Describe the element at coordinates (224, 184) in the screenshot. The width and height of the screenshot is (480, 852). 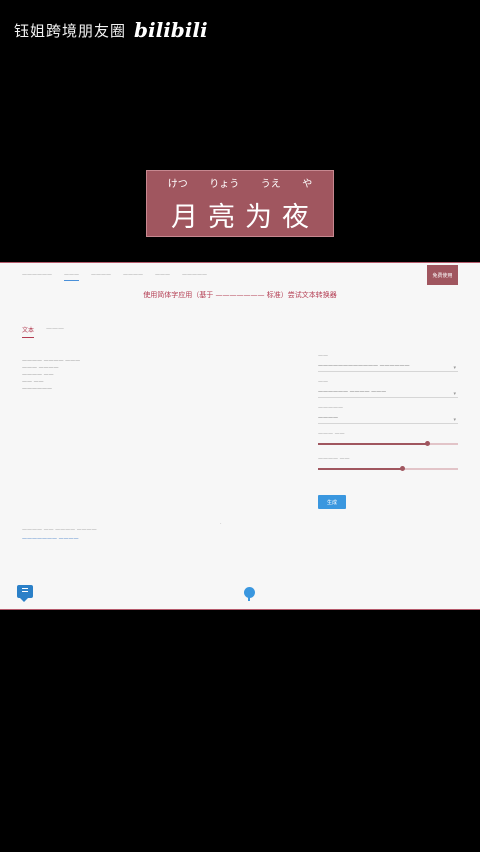
I see `ruby-text: りょう` at that location.